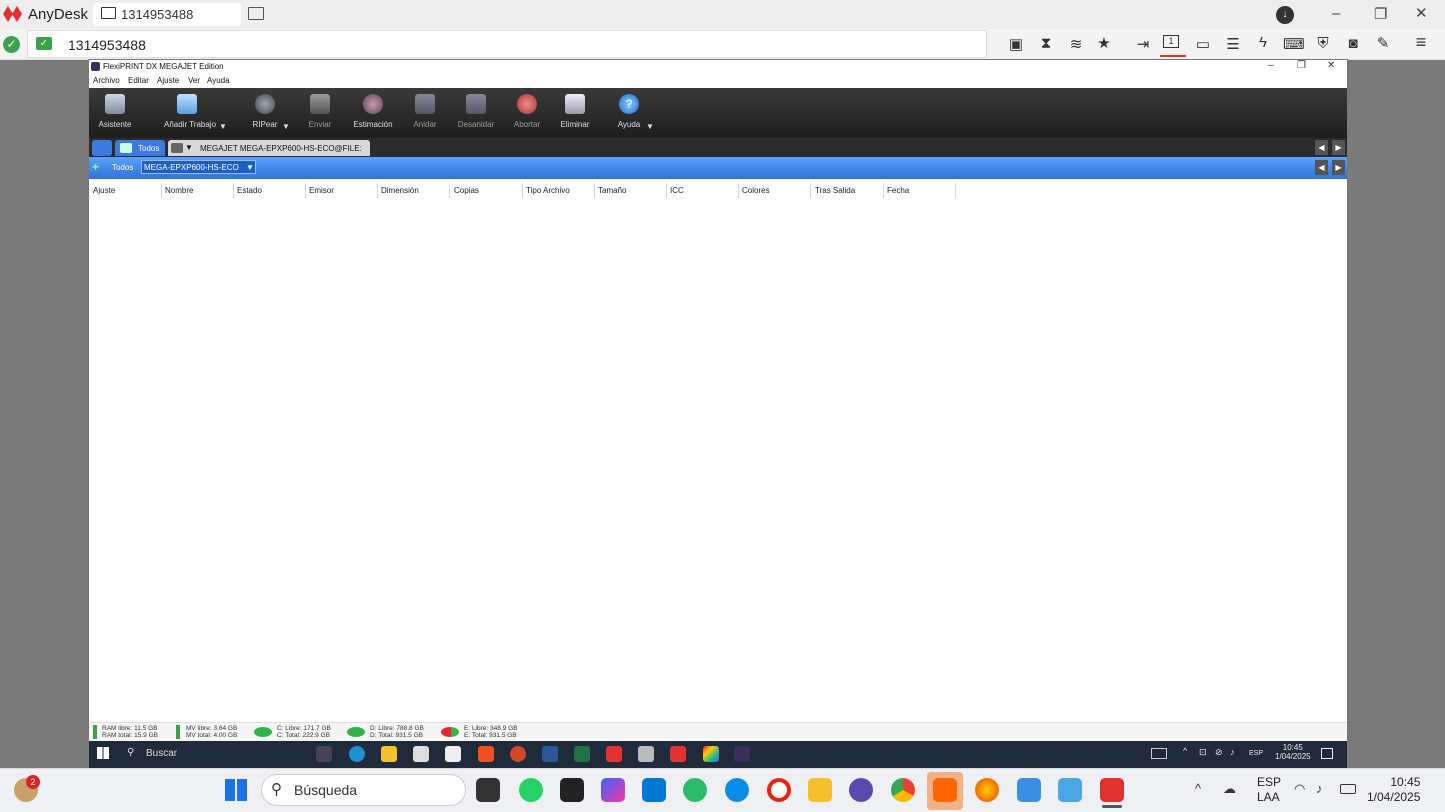 The image size is (1445, 812). I want to click on col-tamano: Tamaño, so click(612, 190).